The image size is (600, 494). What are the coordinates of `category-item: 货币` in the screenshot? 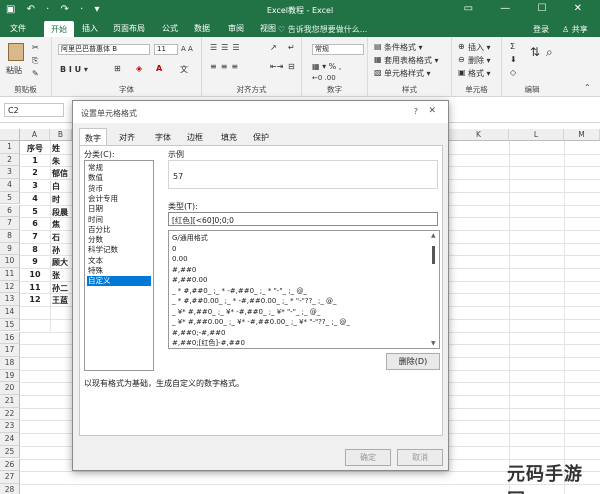 It's located at (119, 189).